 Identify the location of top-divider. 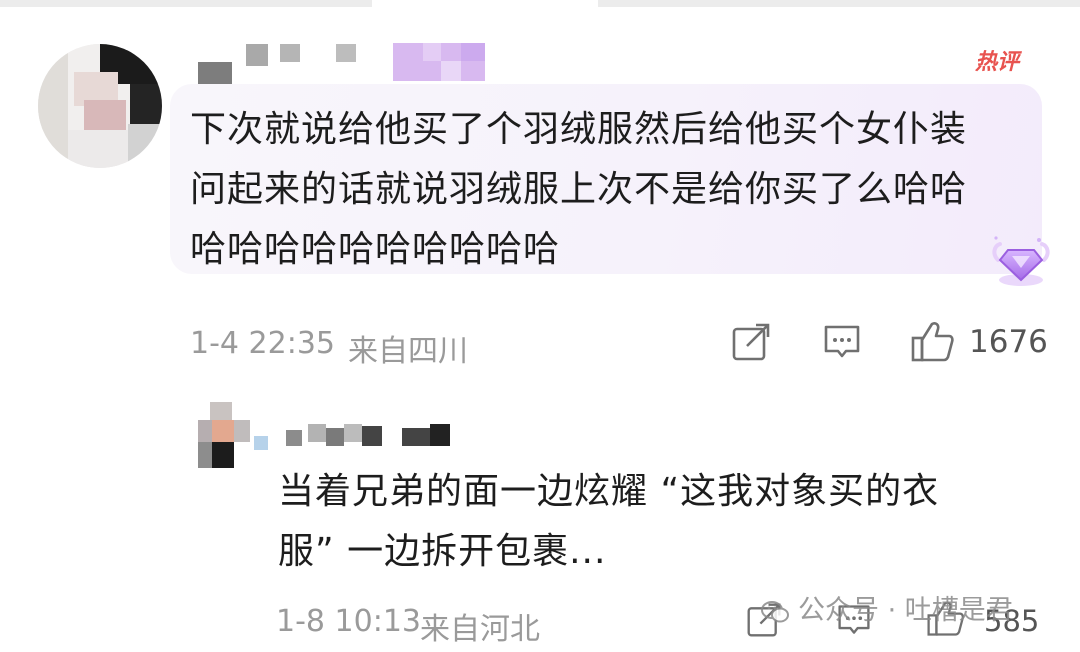
(540, 4).